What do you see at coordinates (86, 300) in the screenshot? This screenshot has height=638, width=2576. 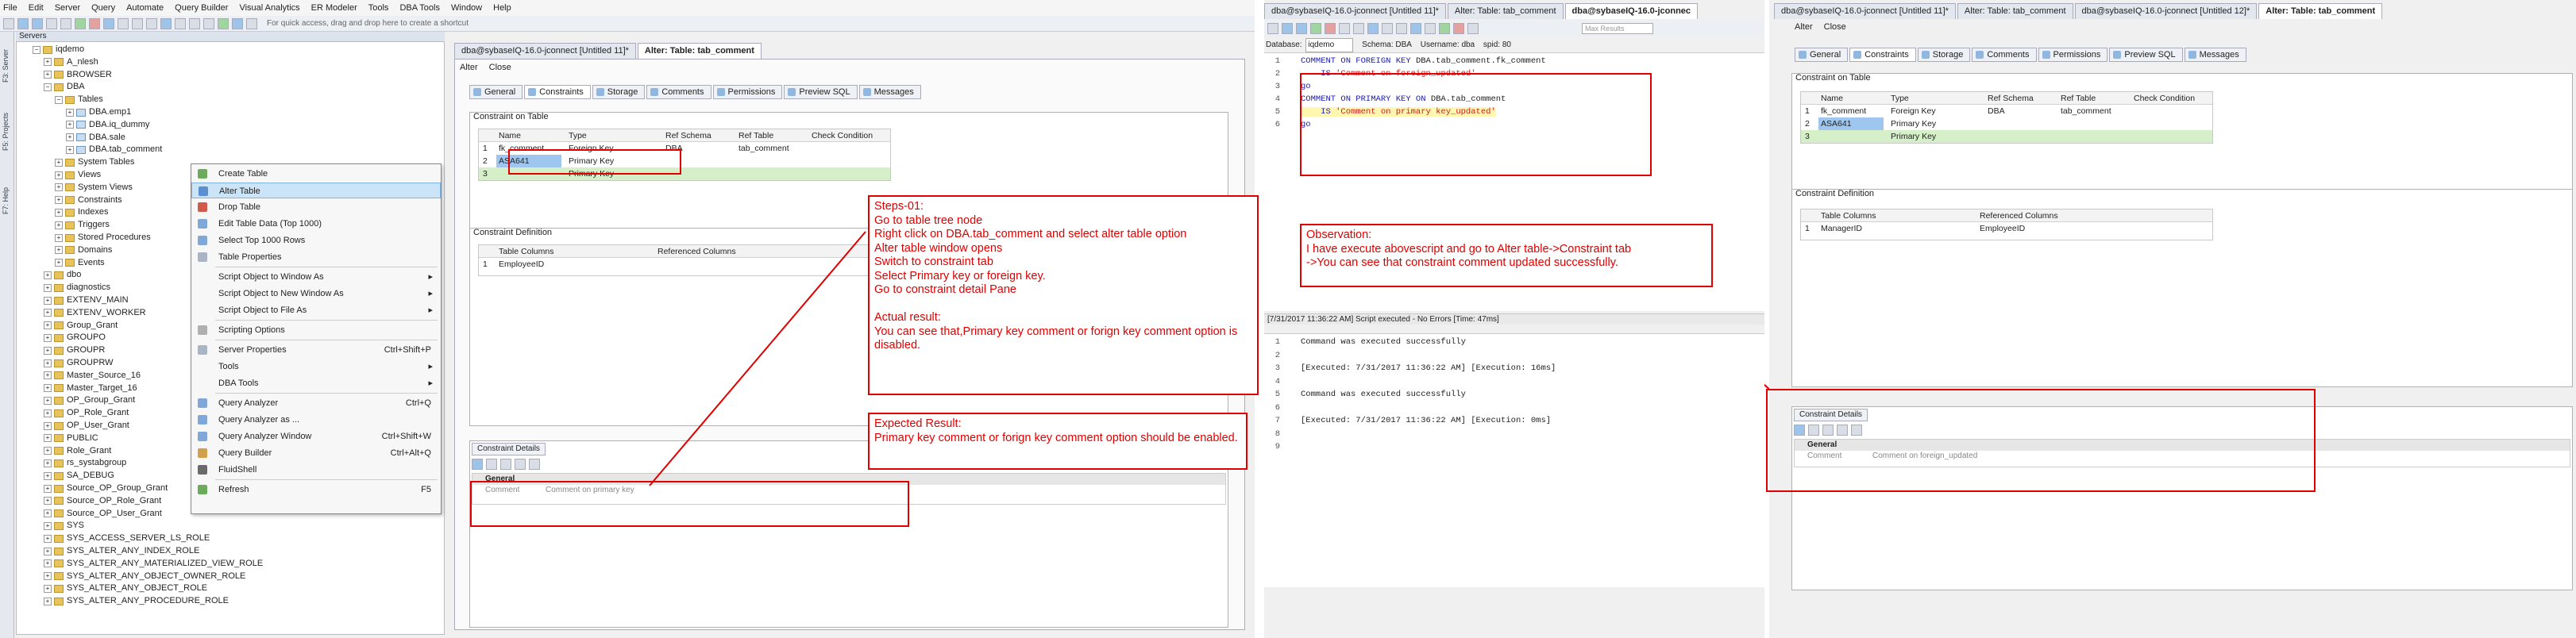 I see `tree-folder-node: + EXTENV_MAIN` at bounding box center [86, 300].